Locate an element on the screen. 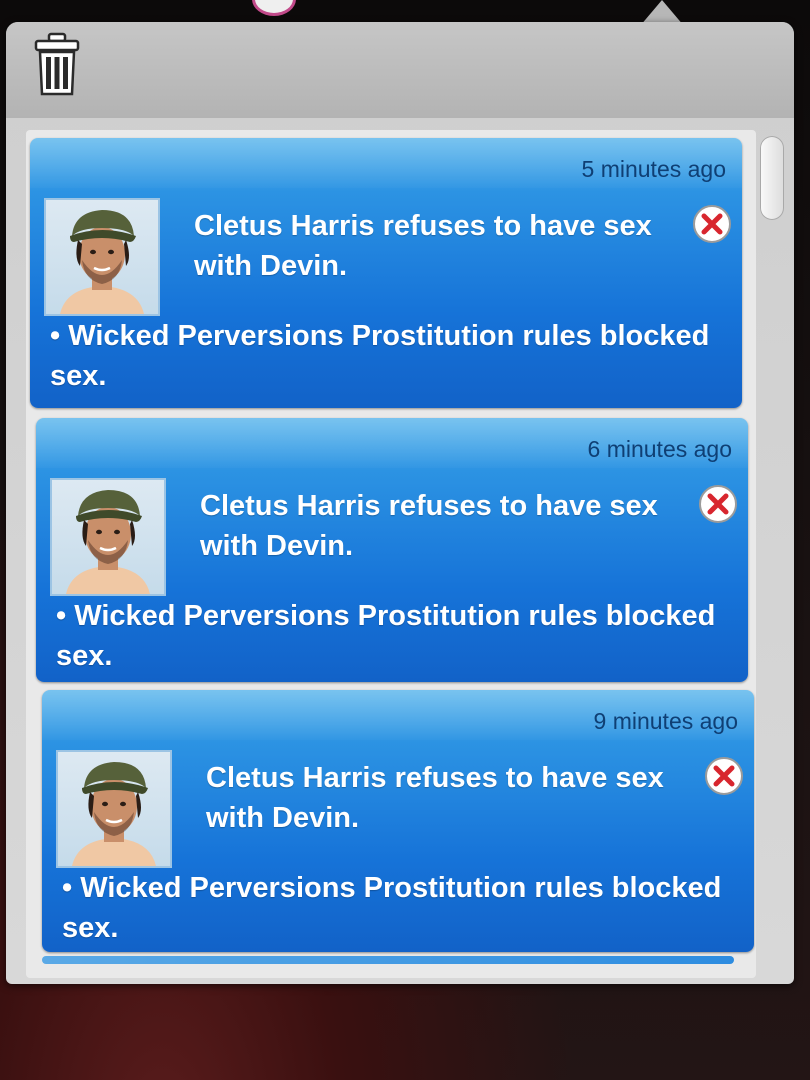 This screenshot has width=810, height=1080. feed-bottom-divider is located at coordinates (388, 960).